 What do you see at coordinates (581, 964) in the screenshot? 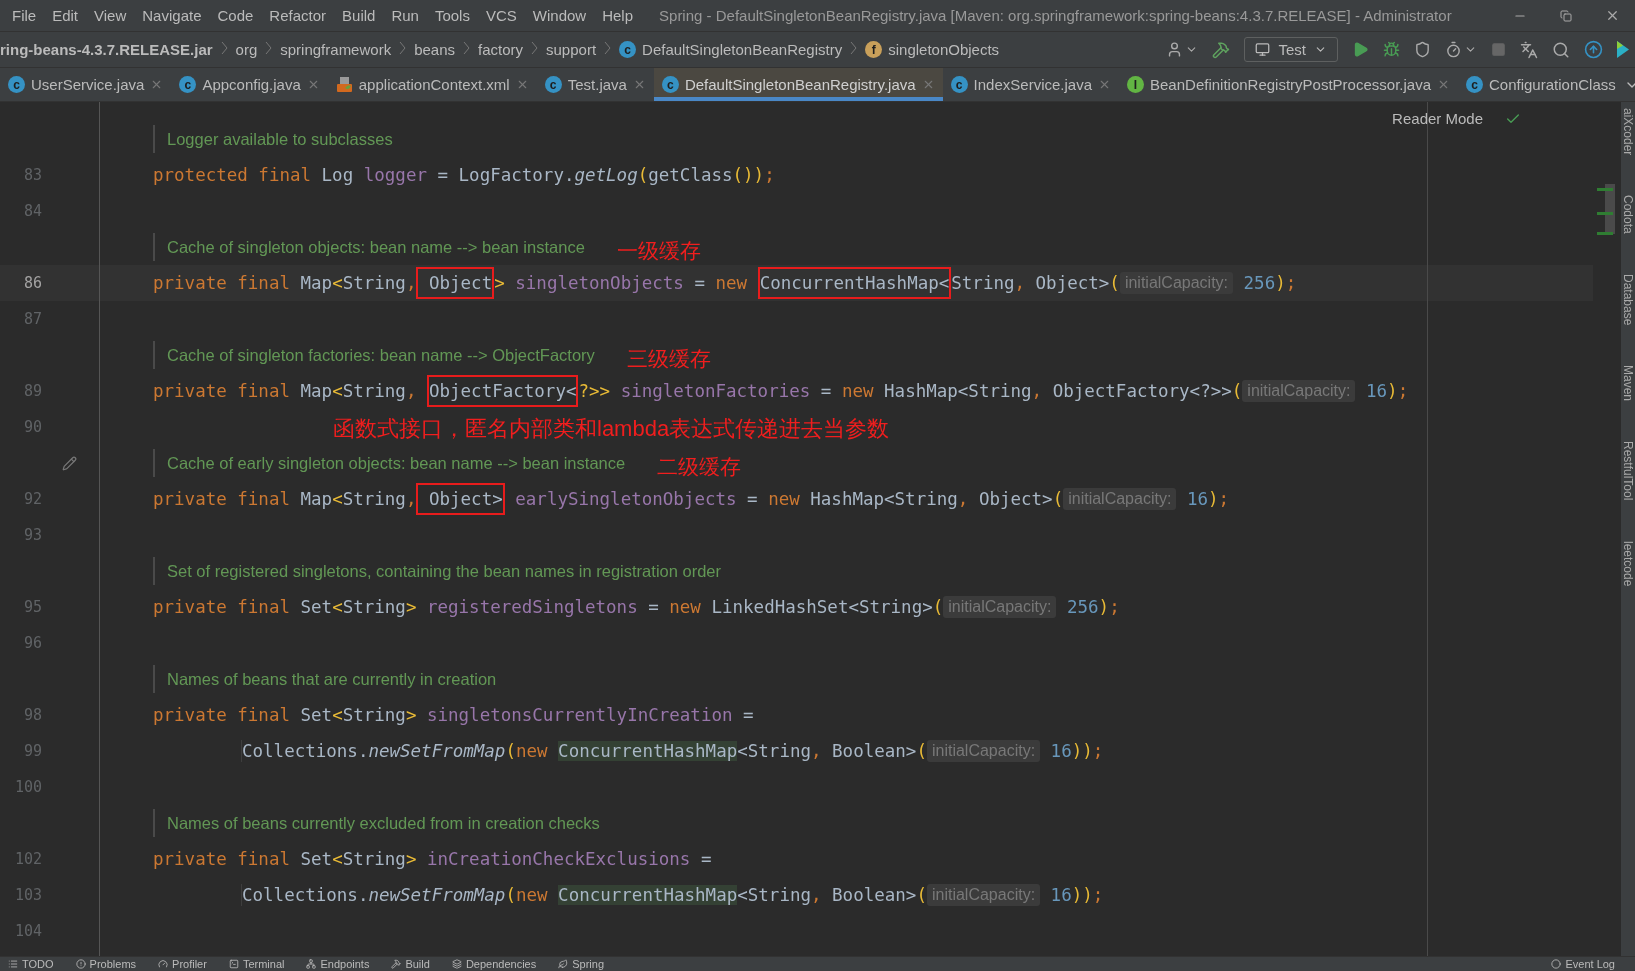
I see `tool-window-tab: Spring` at bounding box center [581, 964].